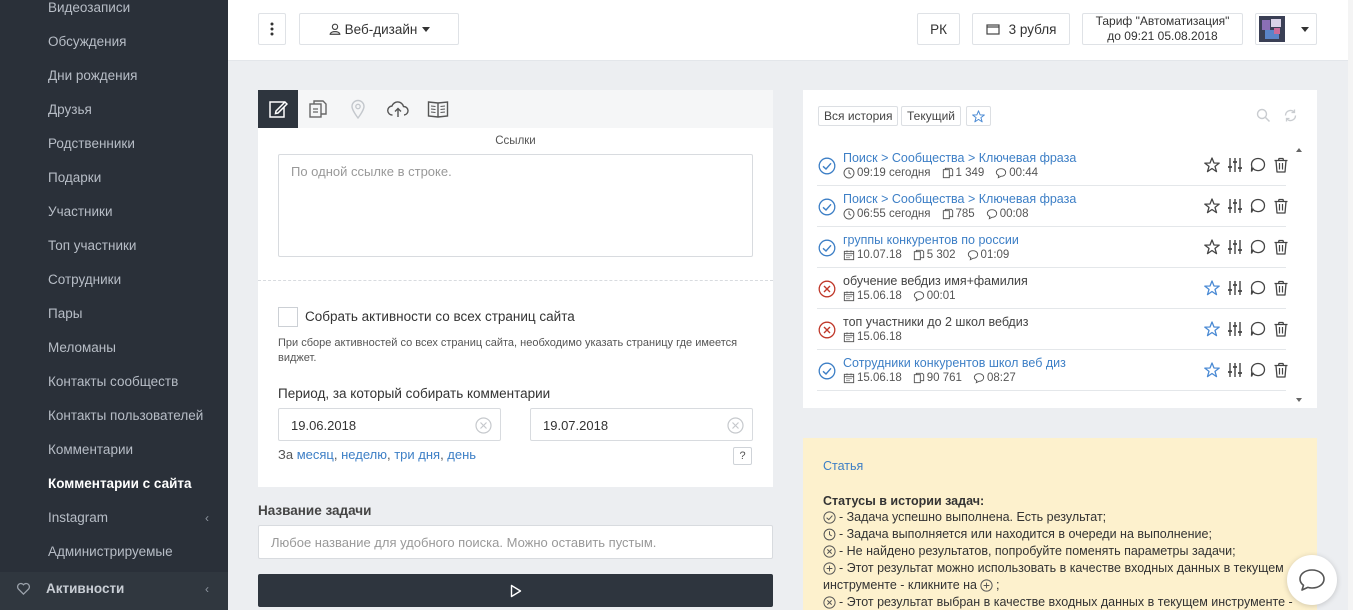 Image resolution: width=1353 pixels, height=610 pixels. I want to click on status-failed-icon, so click(827, 330).